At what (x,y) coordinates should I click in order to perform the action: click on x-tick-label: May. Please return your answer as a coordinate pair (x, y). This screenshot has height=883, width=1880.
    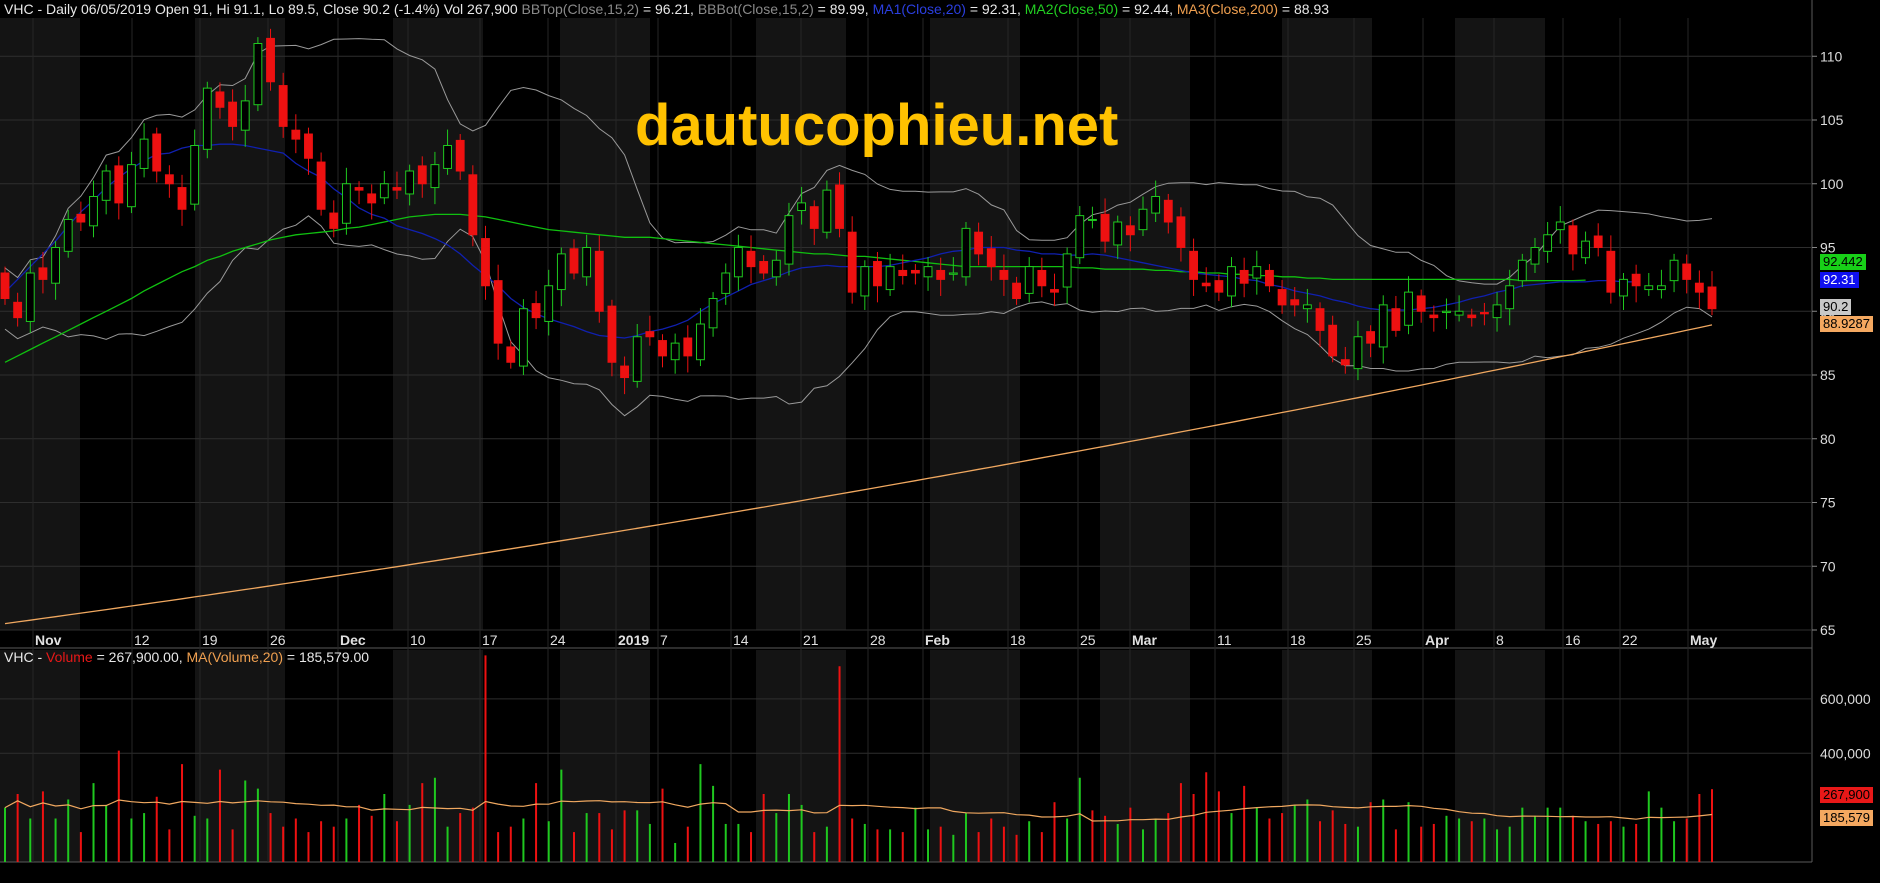
    Looking at the image, I should click on (1703, 640).